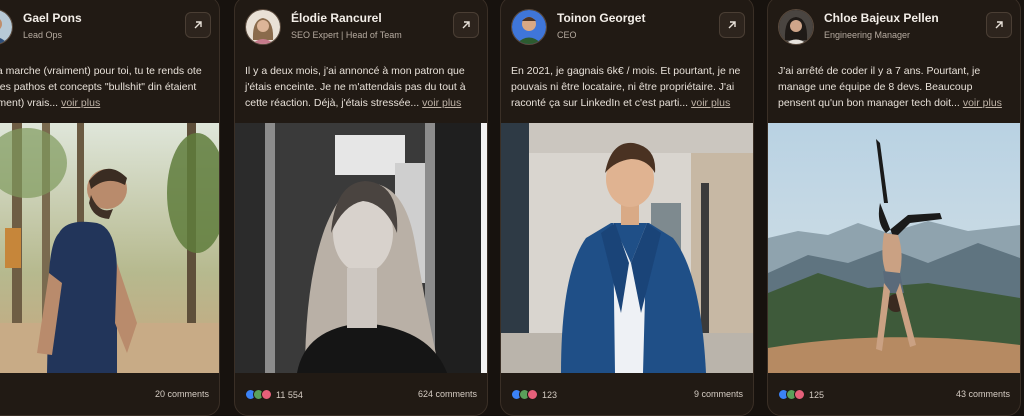 This screenshot has width=1024, height=416. Describe the element at coordinates (983, 394) in the screenshot. I see `comments-count: 43 comments` at that location.